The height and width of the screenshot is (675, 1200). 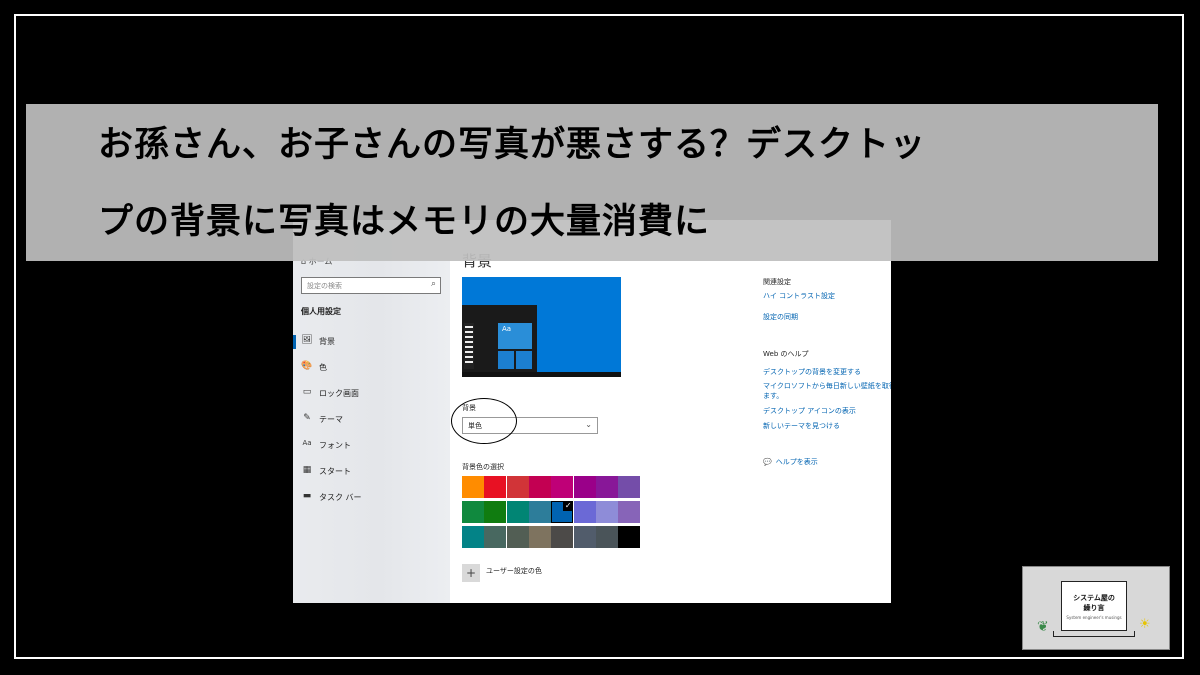 I want to click on desktop-preview: Aa, so click(x=541, y=327).